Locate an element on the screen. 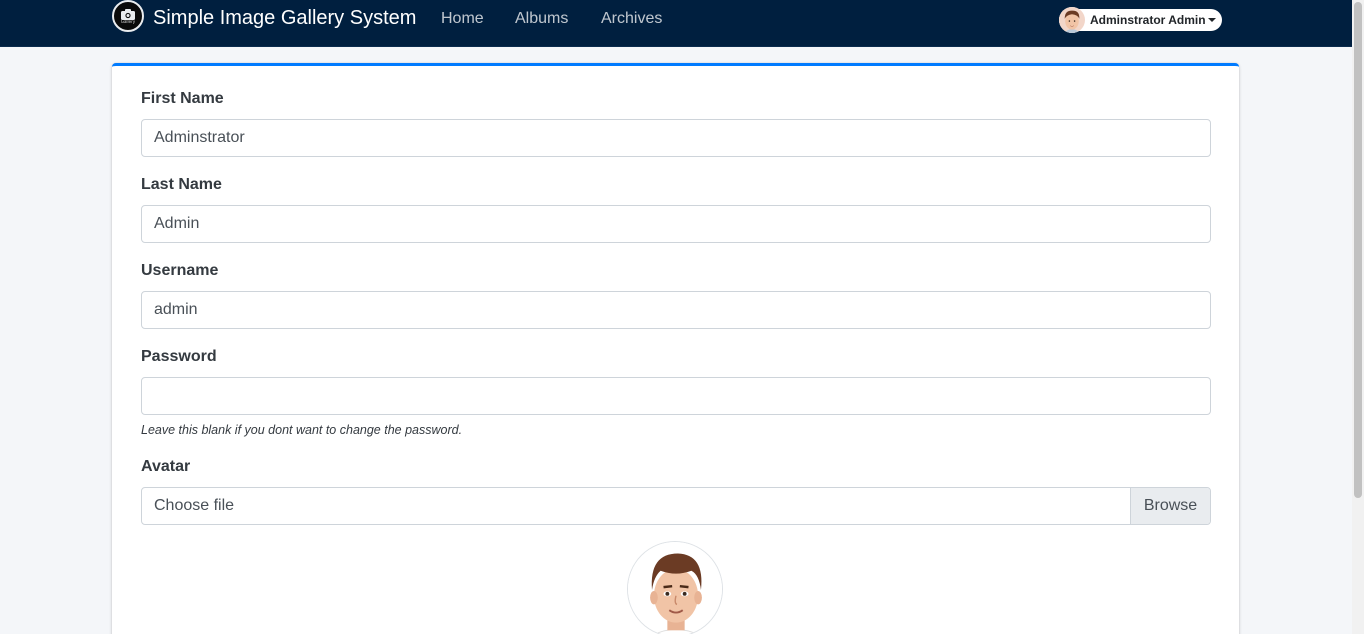  camera-icon is located at coordinates (128, 14).